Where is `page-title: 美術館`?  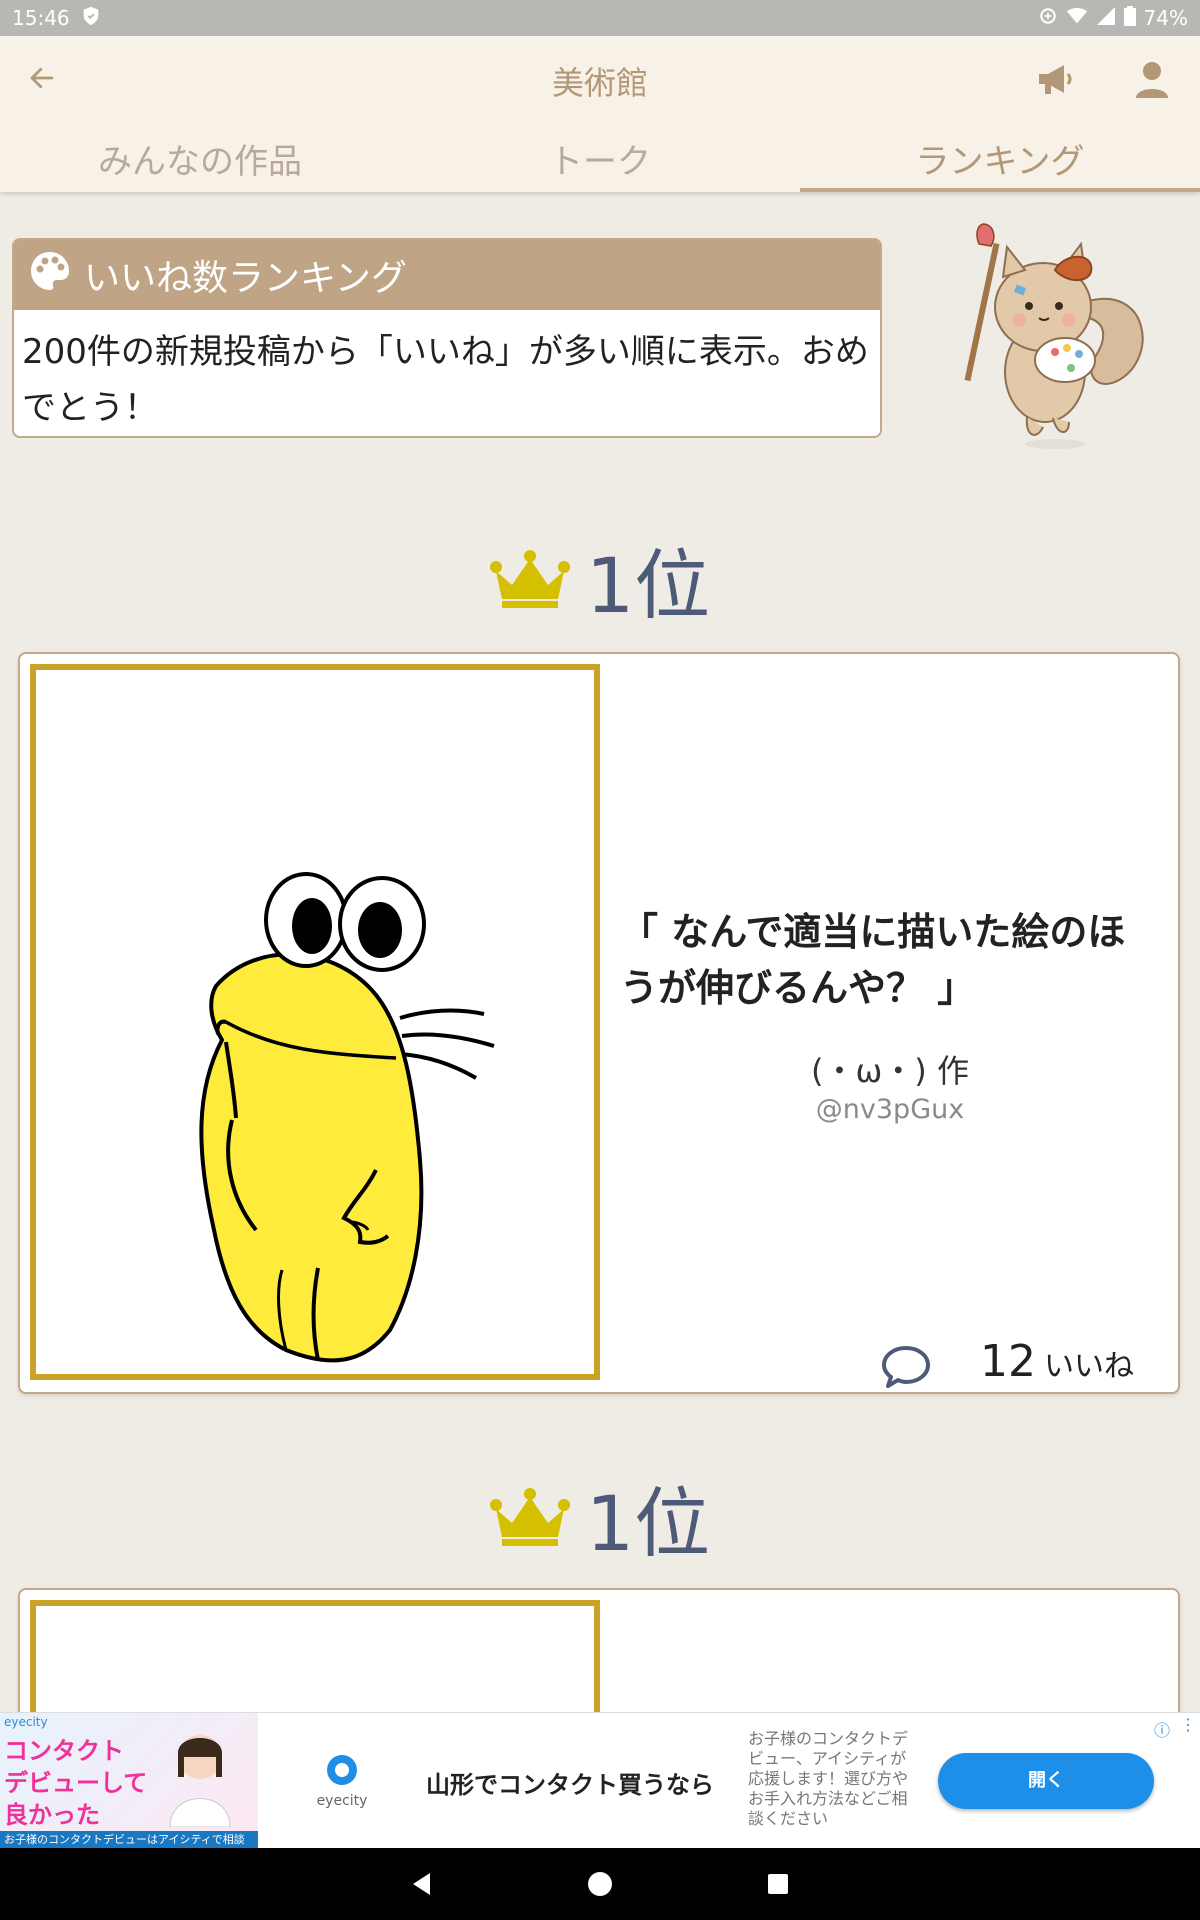 page-title: 美術館 is located at coordinates (599, 83).